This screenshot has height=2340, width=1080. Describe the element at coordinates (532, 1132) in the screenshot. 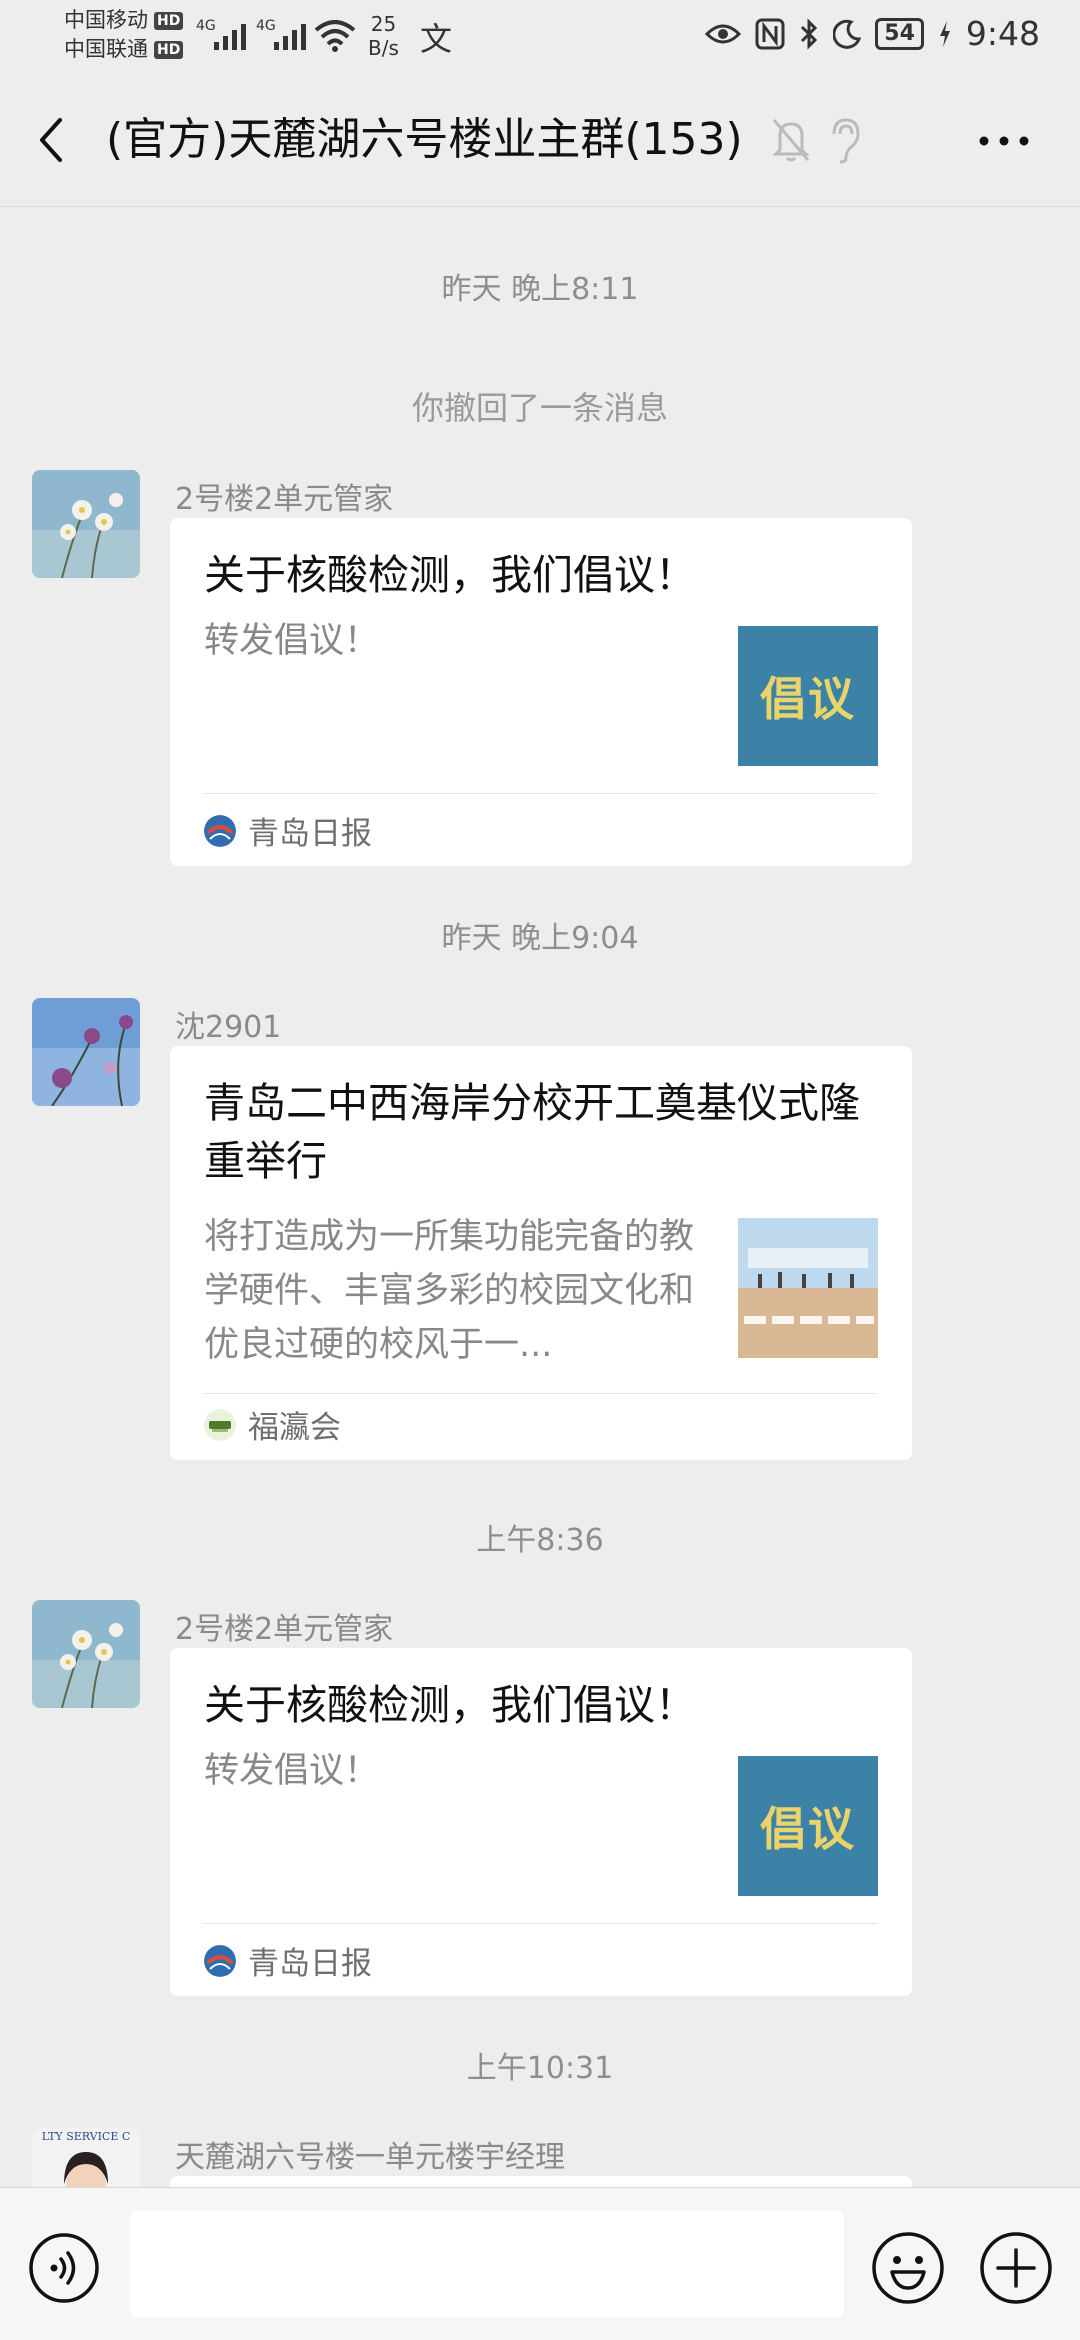

I see `article-title: 青岛二中西海岸分校开工奠基仪式隆重举行` at that location.